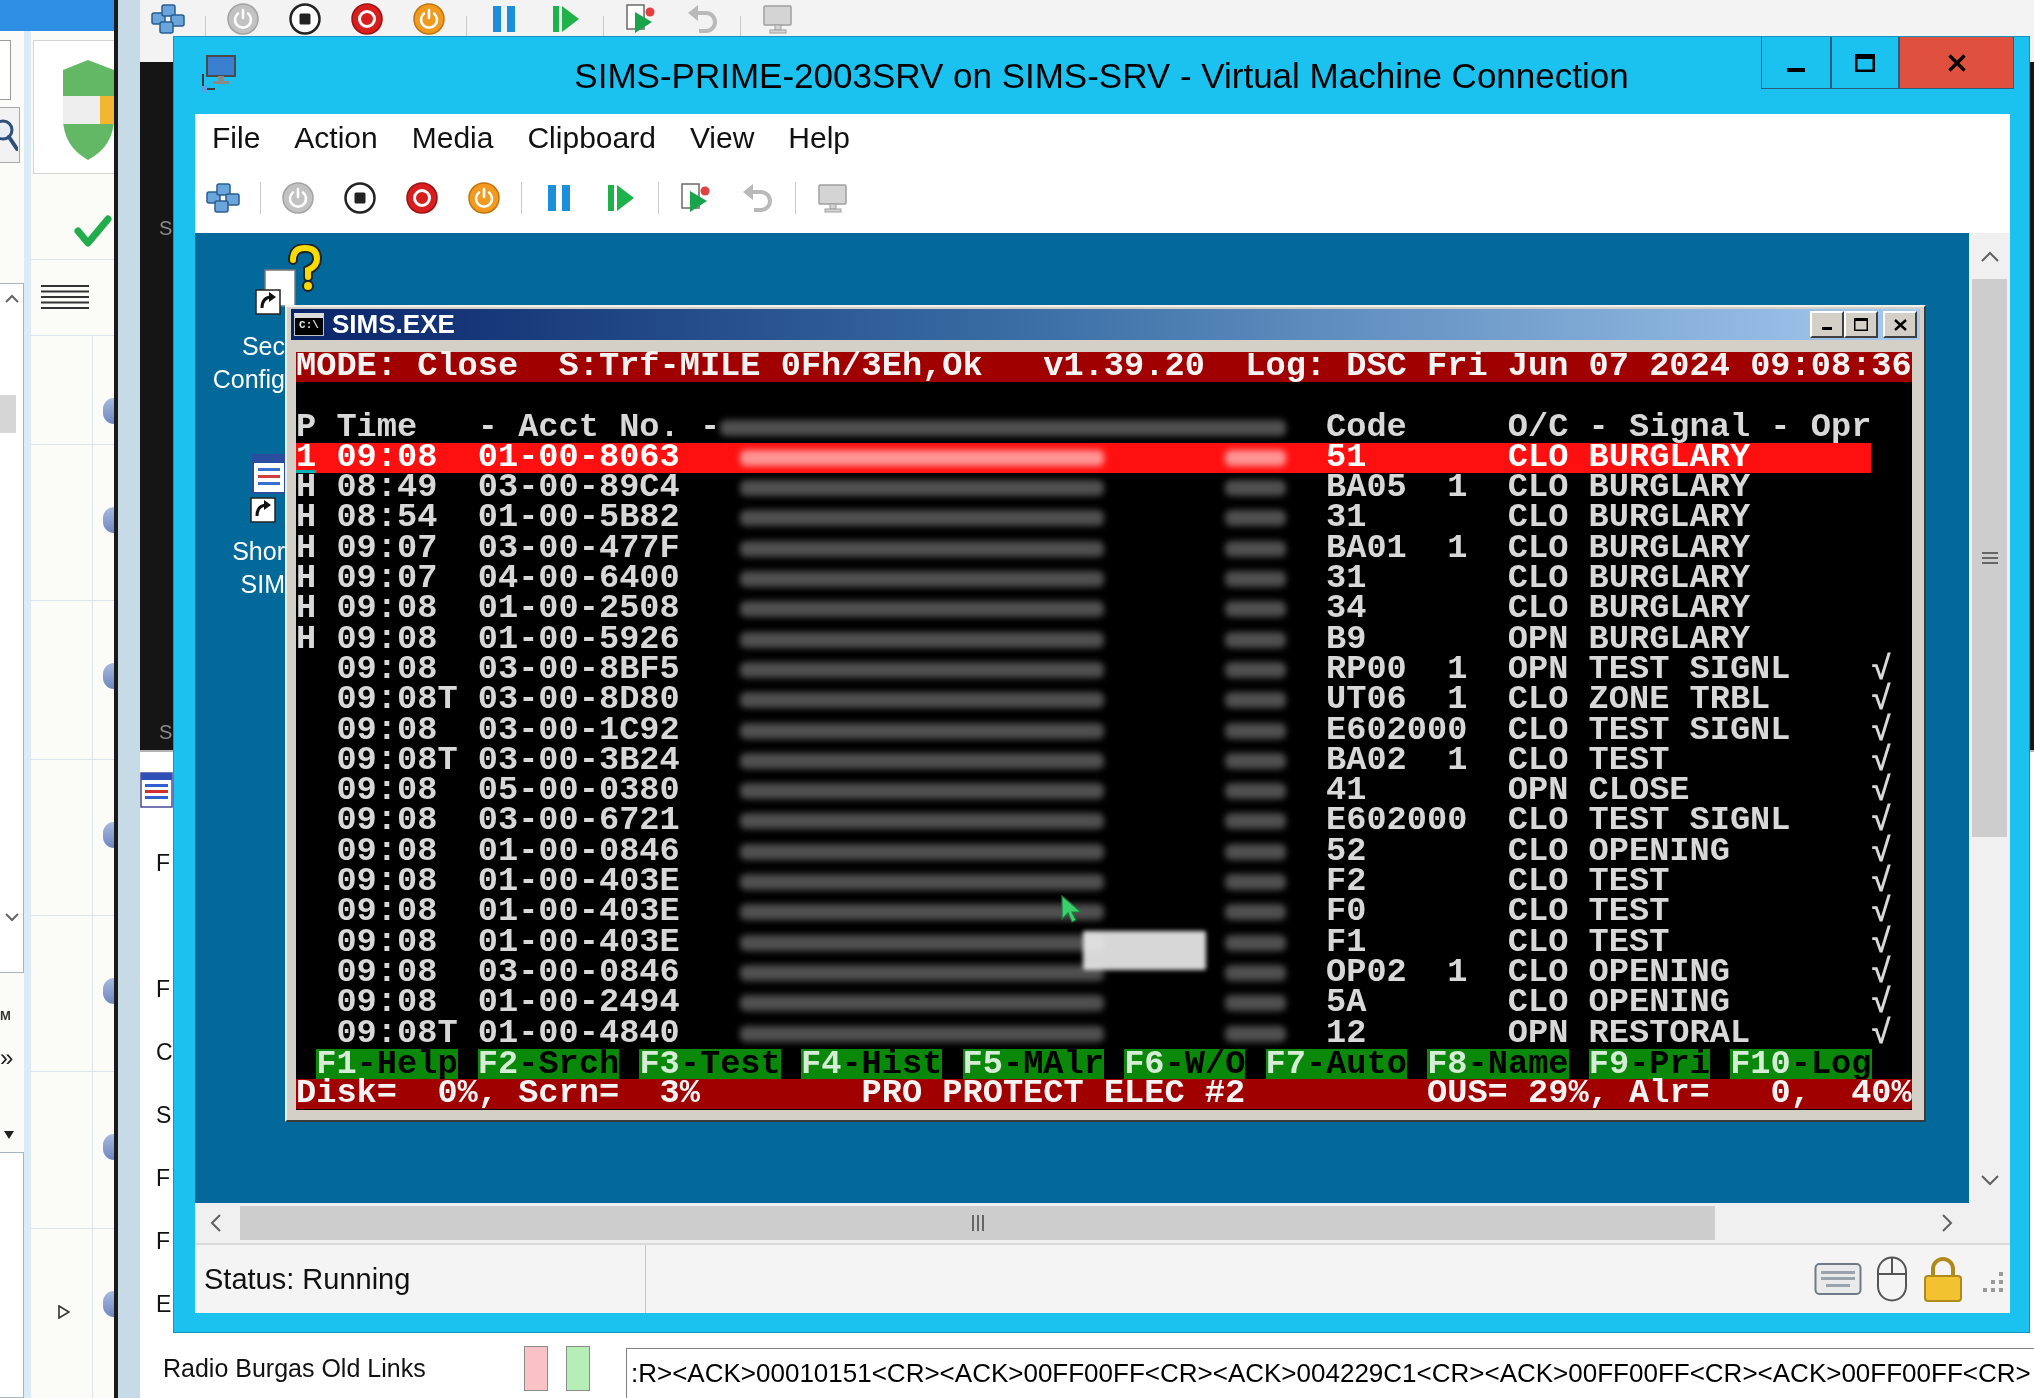  What do you see at coordinates (696, 197) in the screenshot?
I see `document-play-icon` at bounding box center [696, 197].